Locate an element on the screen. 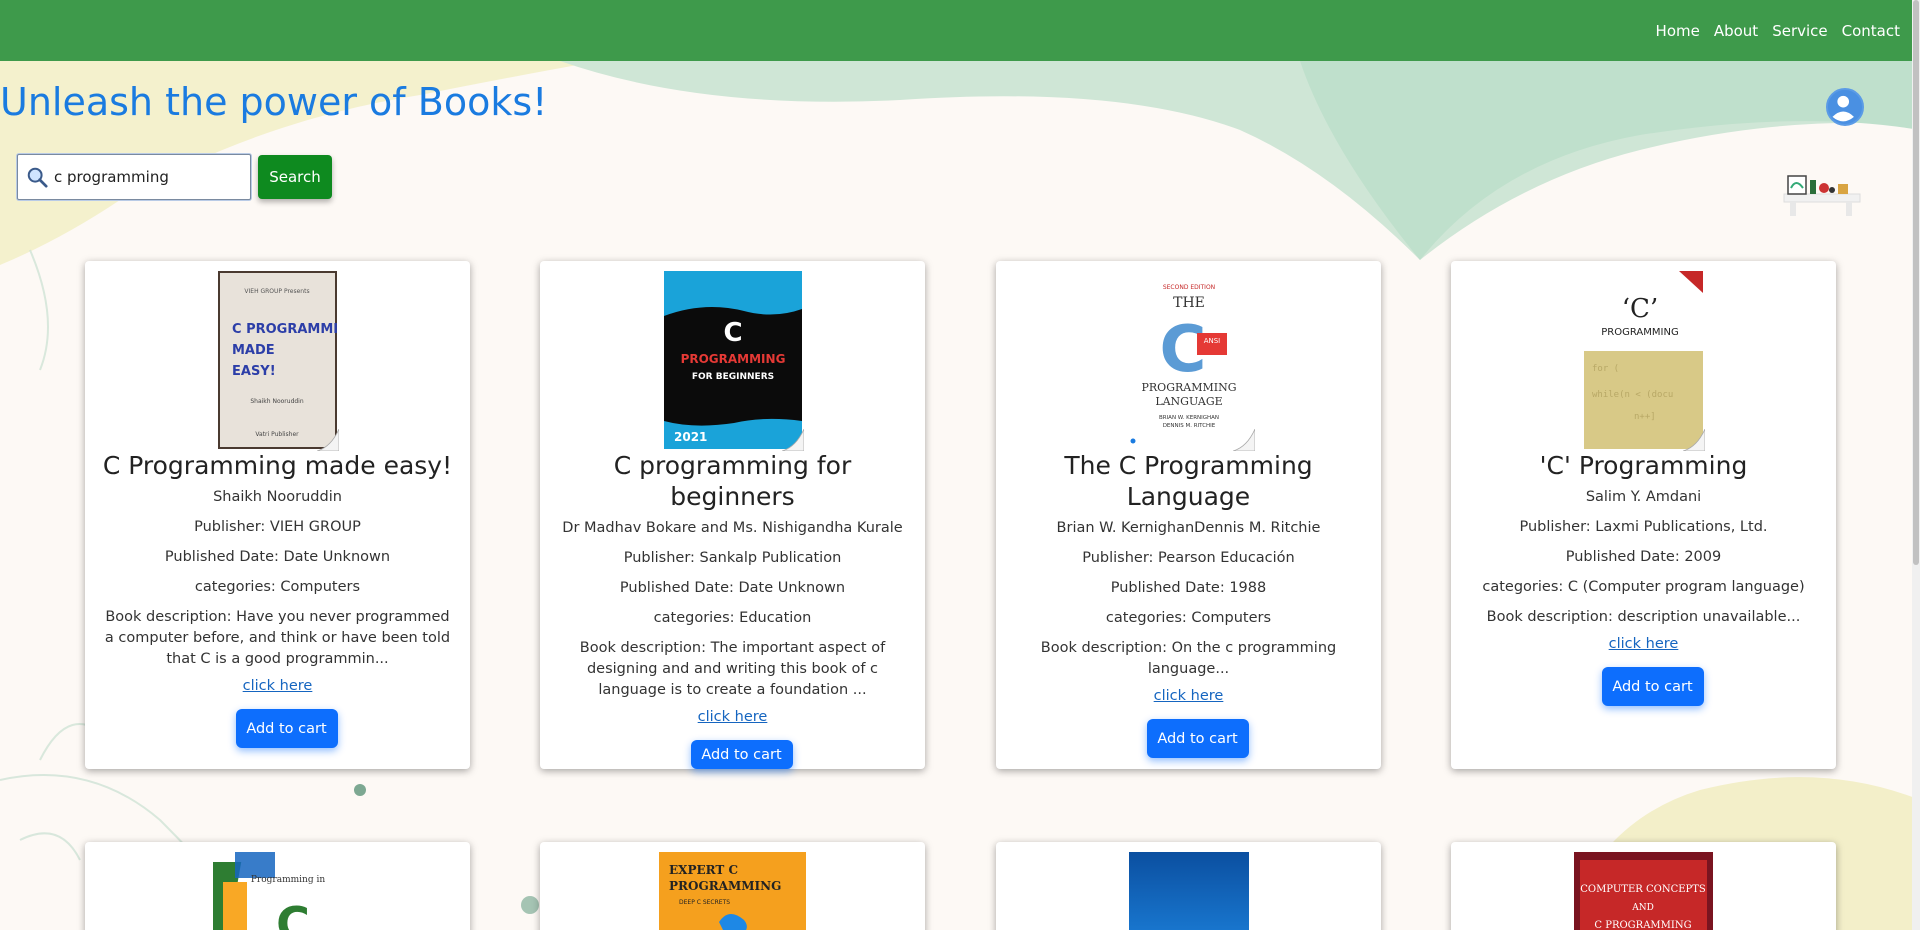 This screenshot has width=1920, height=930. book-author: Brian W. KernighanDennis M. Ritchie is located at coordinates (1188, 528).